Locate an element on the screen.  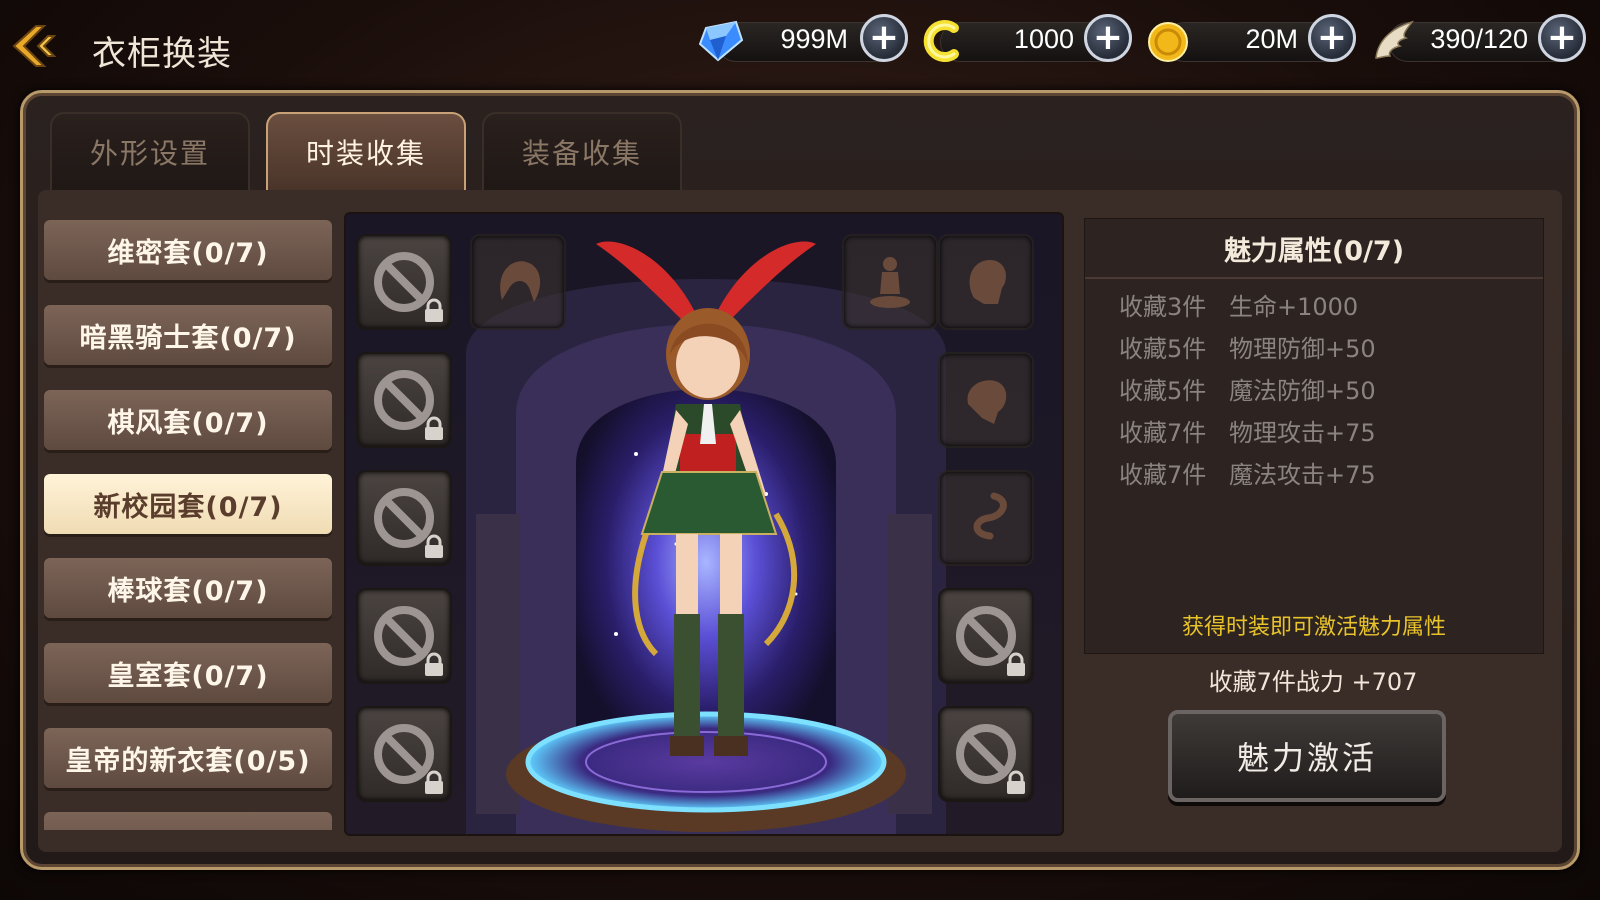
collection-power-text: 收藏7件战力 +707 is located at coordinates (1313, 682).